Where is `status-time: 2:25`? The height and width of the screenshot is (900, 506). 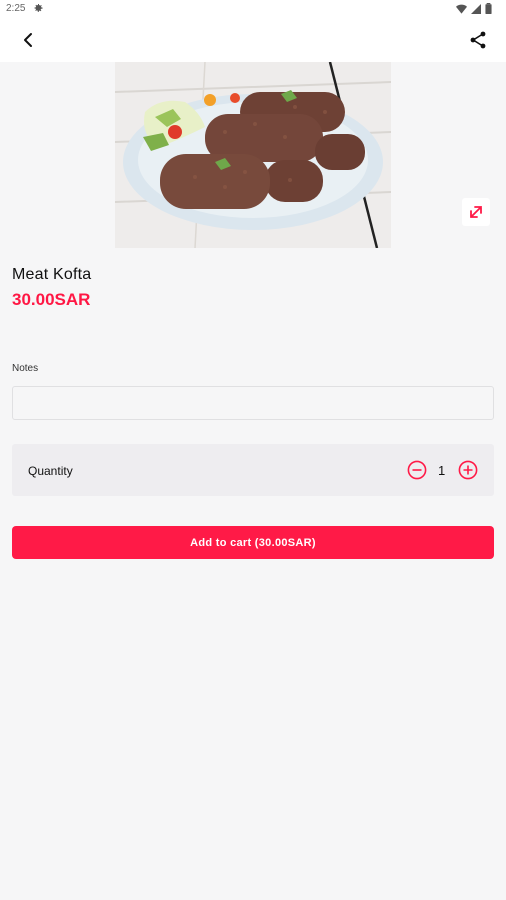
status-time: 2:25 is located at coordinates (16, 8).